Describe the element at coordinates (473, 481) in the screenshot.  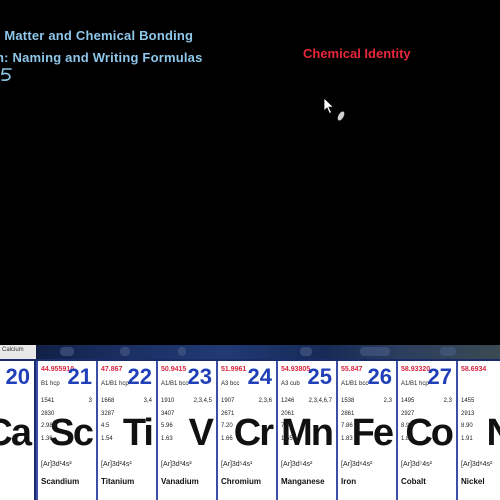
I see `element-name: Nickel` at that location.